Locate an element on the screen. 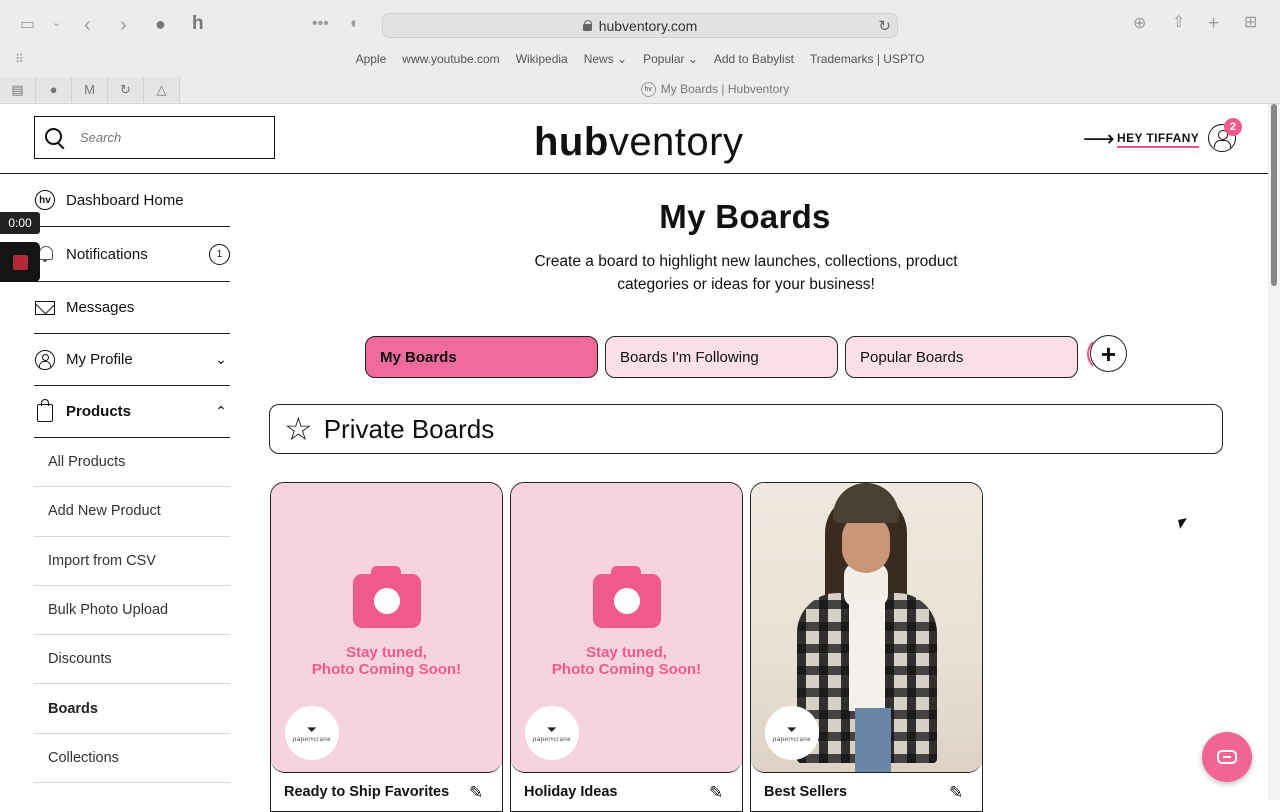 The image size is (1280, 812). sidebar-subitem-add-new-product: Add New Product is located at coordinates (132, 512).